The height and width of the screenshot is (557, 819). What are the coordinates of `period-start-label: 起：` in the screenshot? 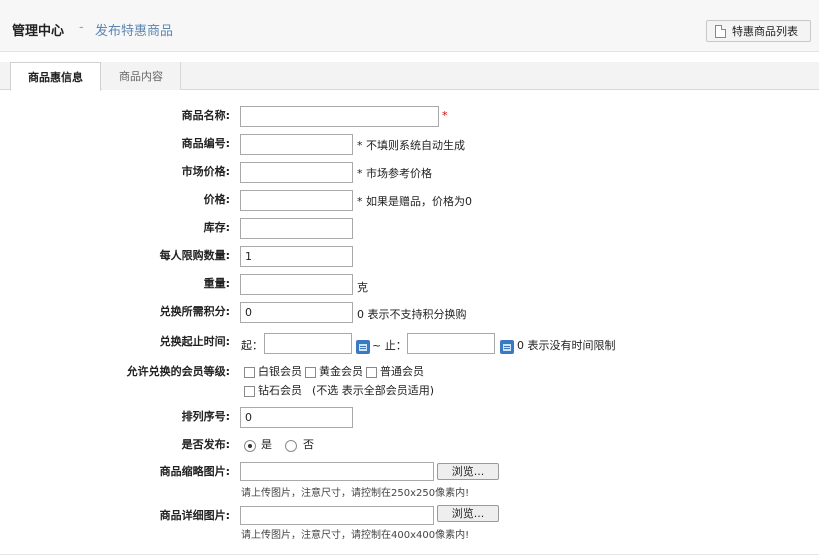 It's located at (252, 345).